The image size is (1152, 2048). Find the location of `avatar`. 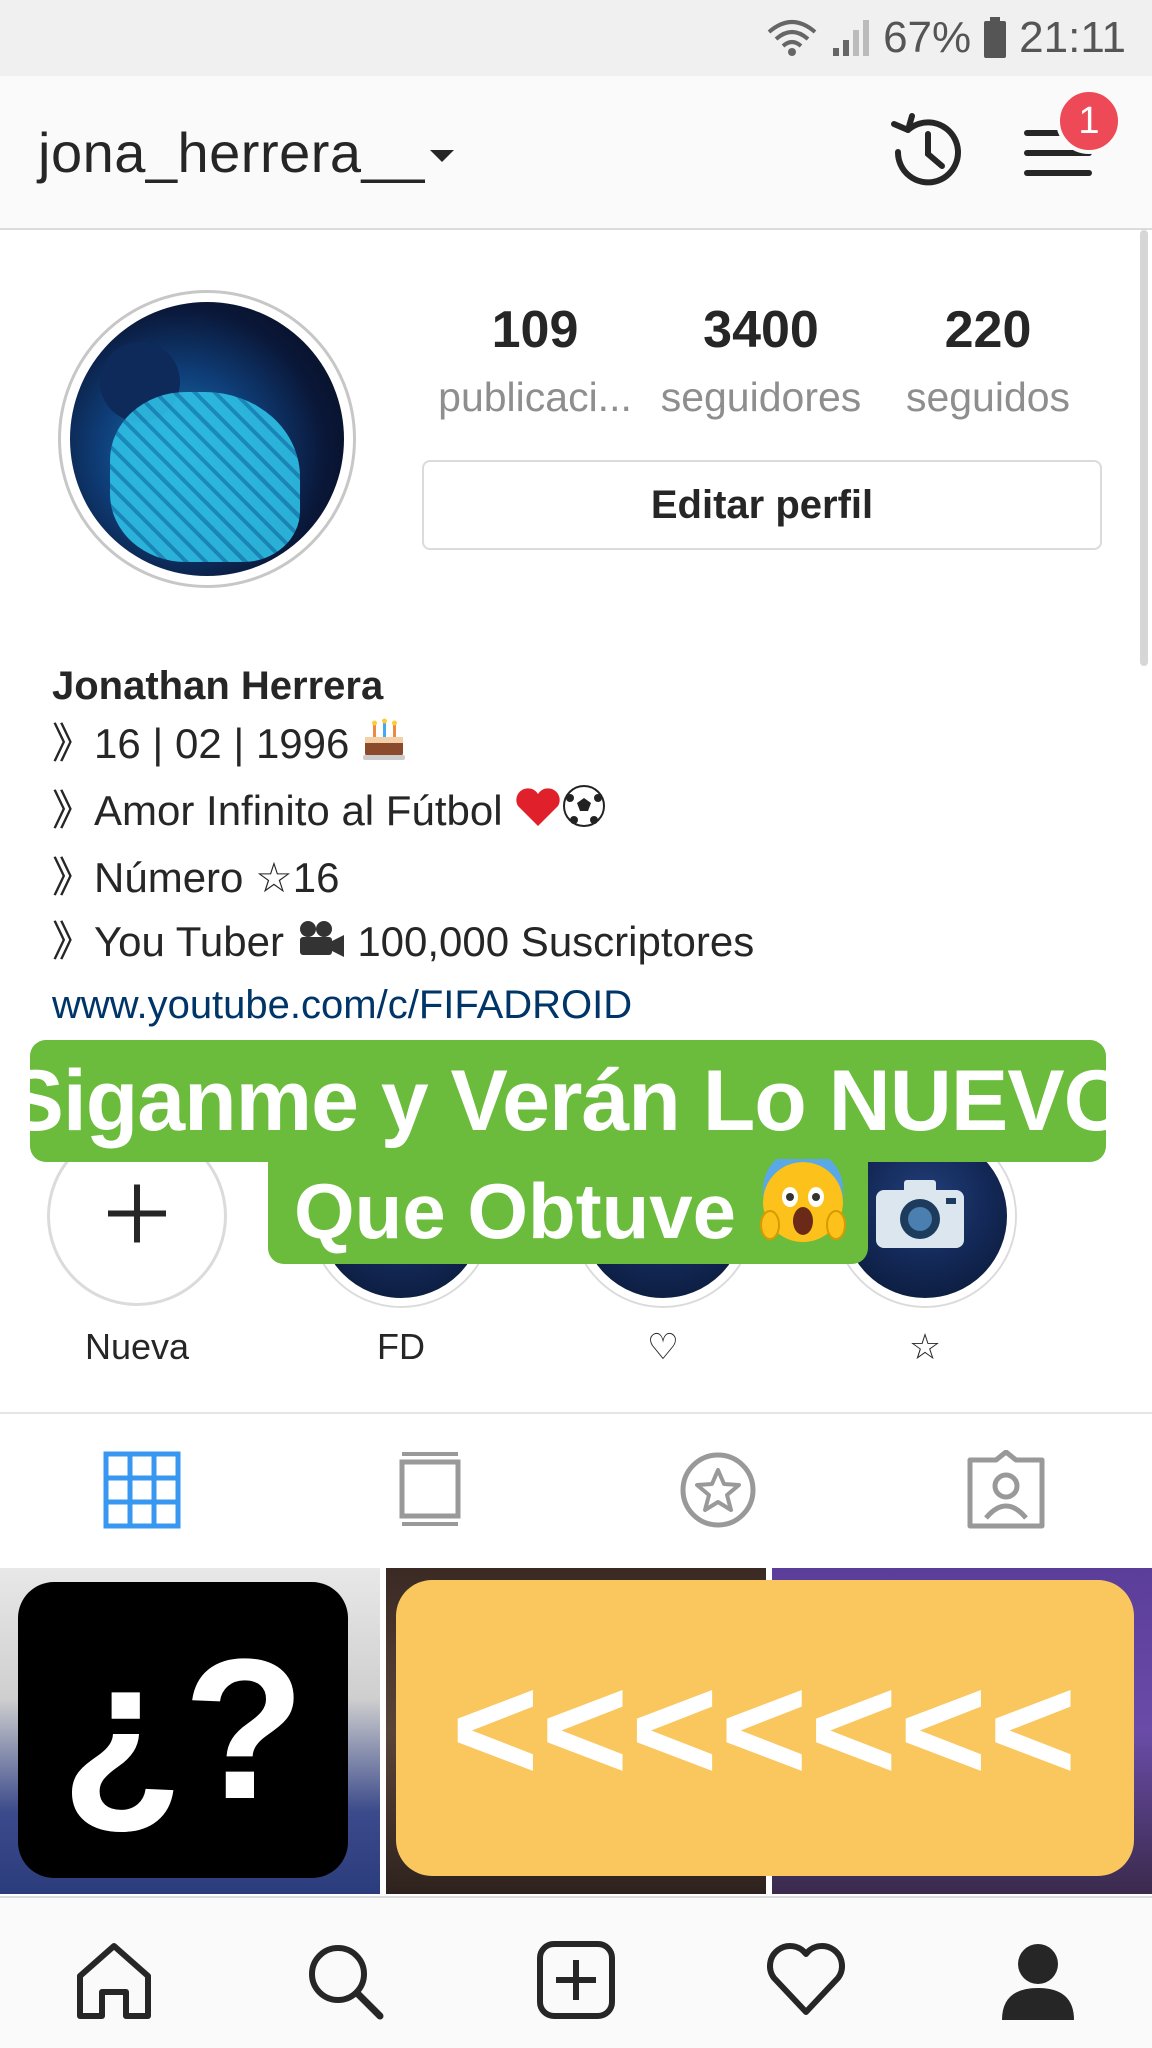

avatar is located at coordinates (207, 439).